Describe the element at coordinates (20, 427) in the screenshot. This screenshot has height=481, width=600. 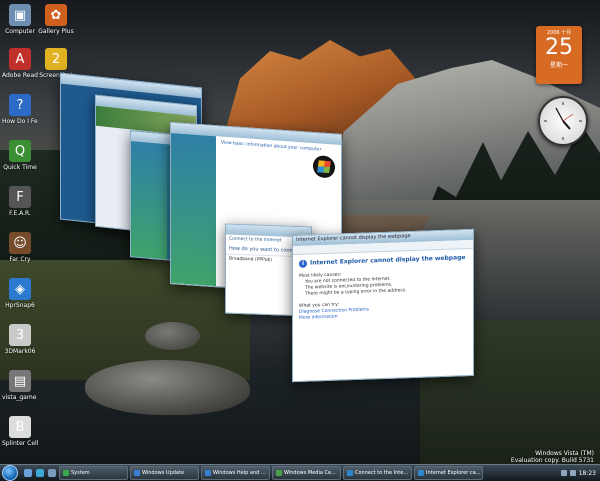
I see `bench-icon: B` at that location.